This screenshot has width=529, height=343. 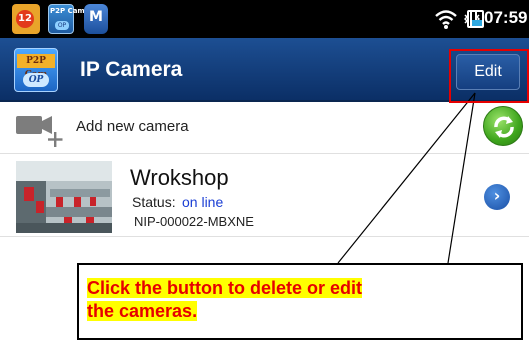 I want to click on annotation-line-1: Click the button to delete or edit, so click(x=225, y=288).